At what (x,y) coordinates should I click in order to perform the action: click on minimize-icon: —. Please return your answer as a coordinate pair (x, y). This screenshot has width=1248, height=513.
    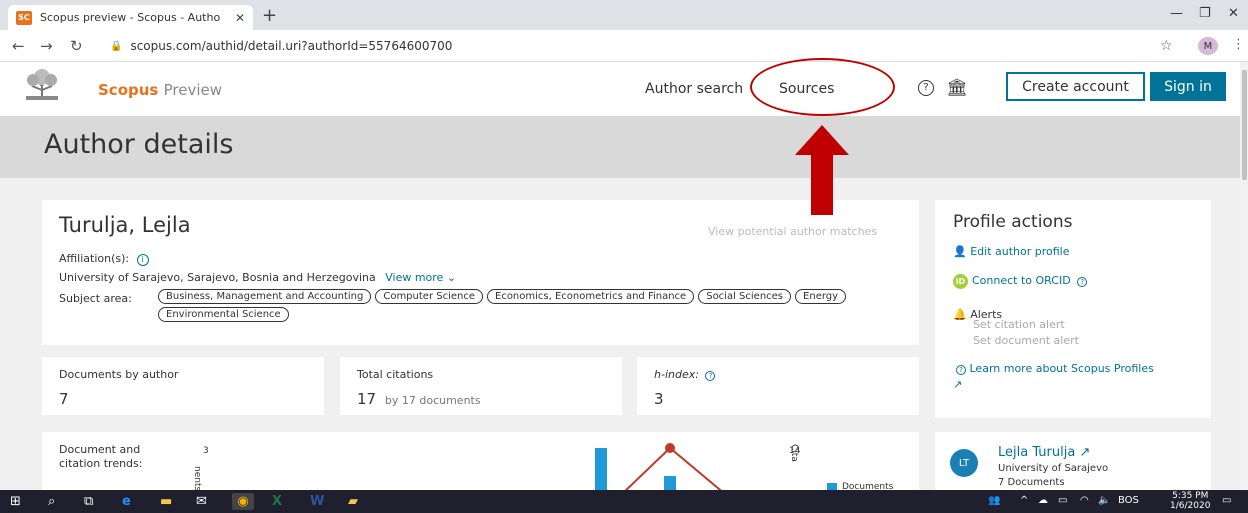
    Looking at the image, I should click on (1176, 13).